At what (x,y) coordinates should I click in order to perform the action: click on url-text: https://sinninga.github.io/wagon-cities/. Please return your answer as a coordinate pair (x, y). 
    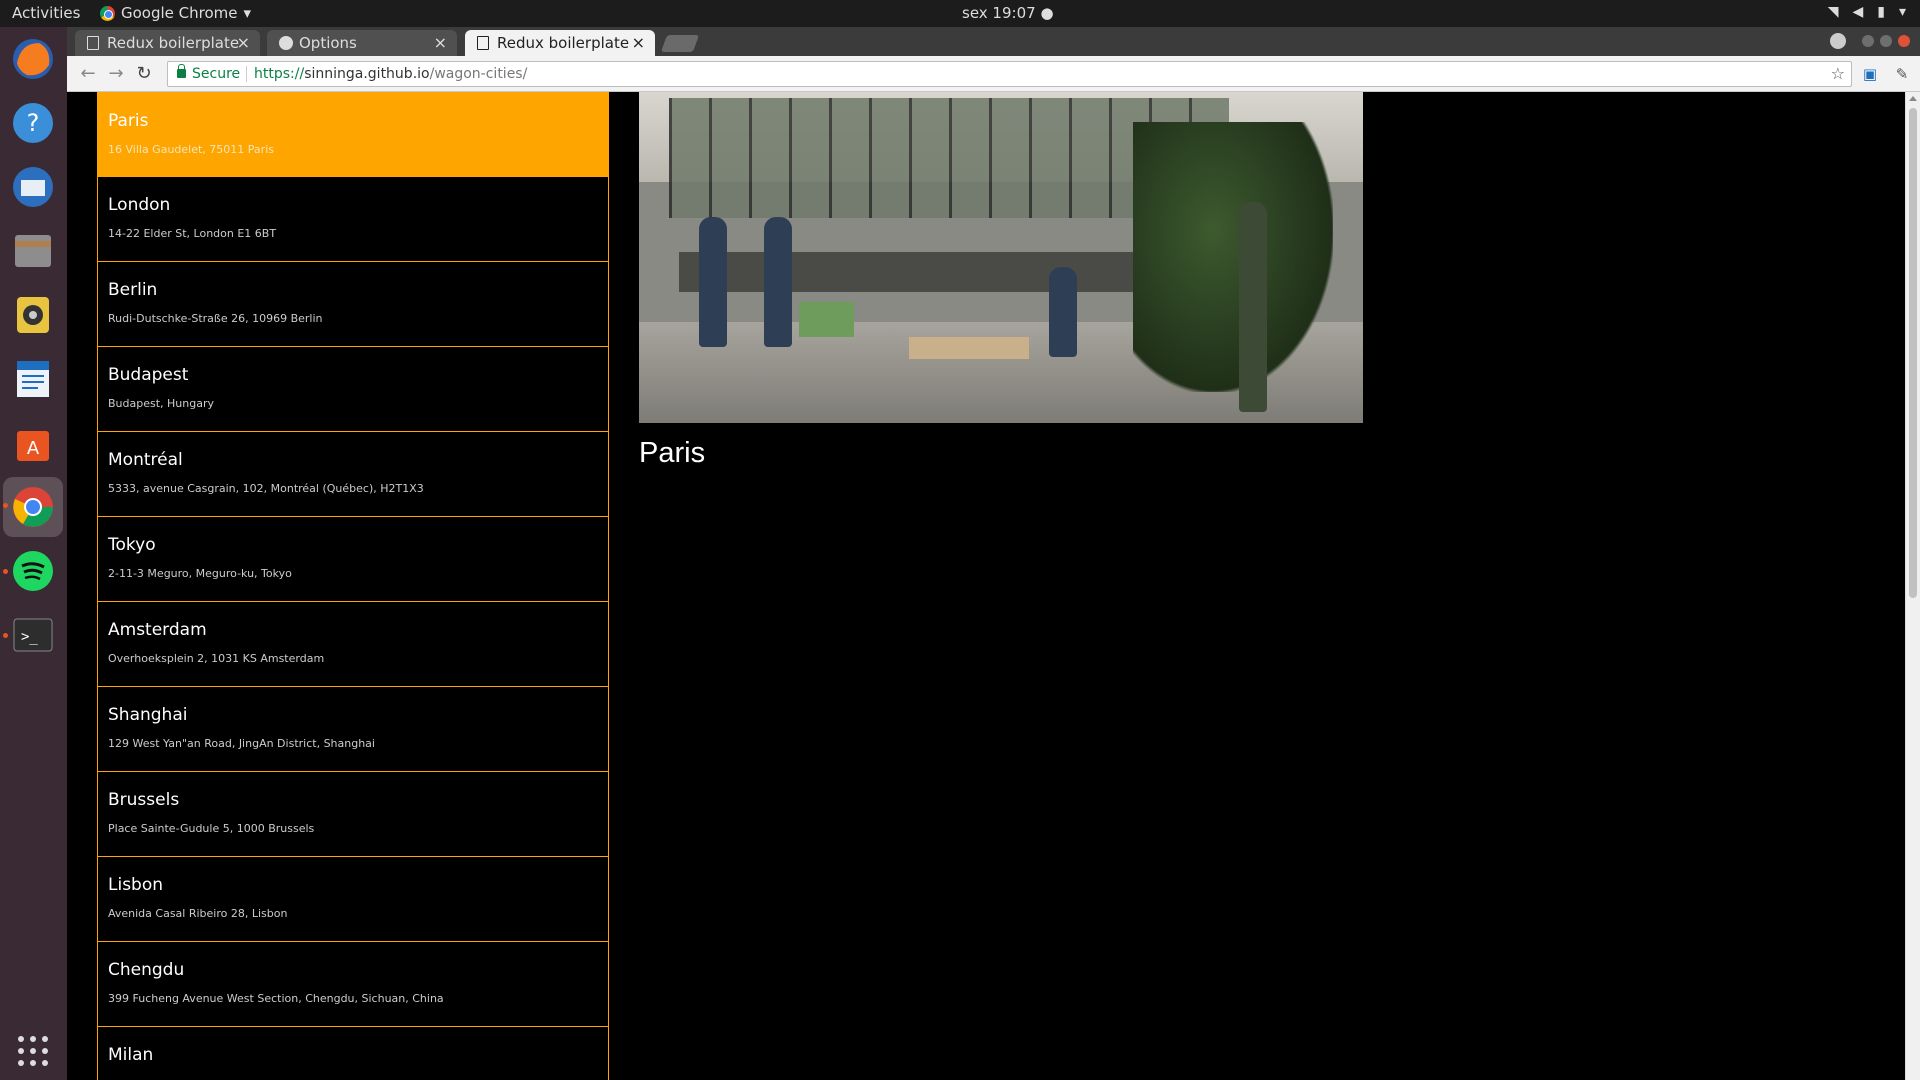
    Looking at the image, I should click on (390, 74).